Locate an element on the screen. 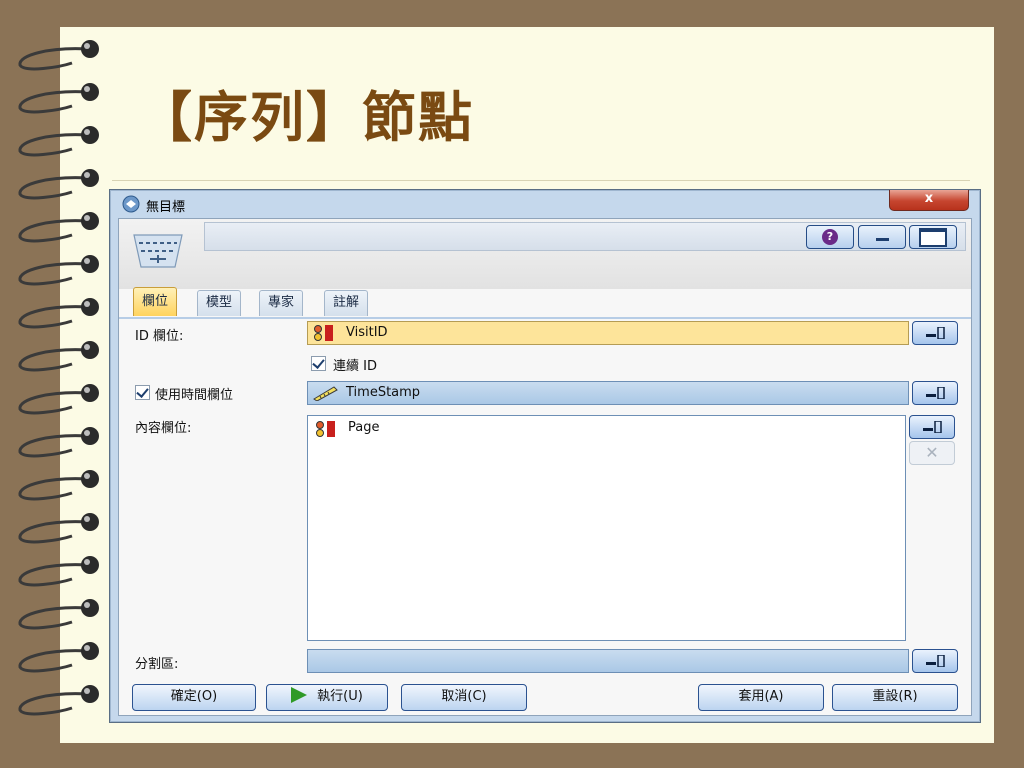 The width and height of the screenshot is (1024, 768). partition-label: 分割區: is located at coordinates (157, 664).